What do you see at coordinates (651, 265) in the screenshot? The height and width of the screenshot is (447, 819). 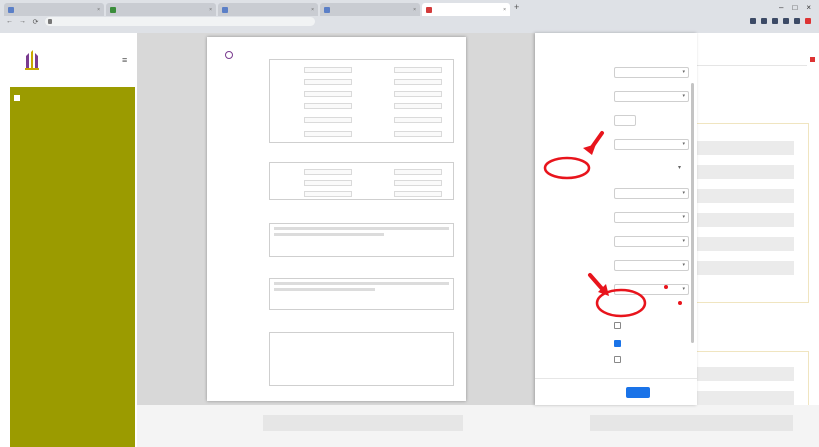 I see `quality-select: ▾` at bounding box center [651, 265].